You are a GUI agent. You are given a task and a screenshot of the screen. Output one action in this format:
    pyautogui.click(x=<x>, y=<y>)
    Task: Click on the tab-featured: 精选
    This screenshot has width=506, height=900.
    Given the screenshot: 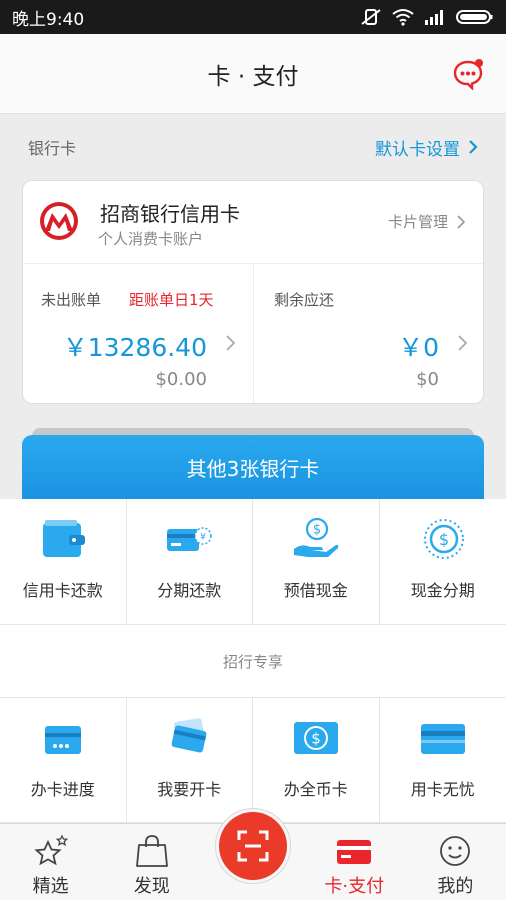 What is the action you would take?
    pyautogui.click(x=50, y=862)
    